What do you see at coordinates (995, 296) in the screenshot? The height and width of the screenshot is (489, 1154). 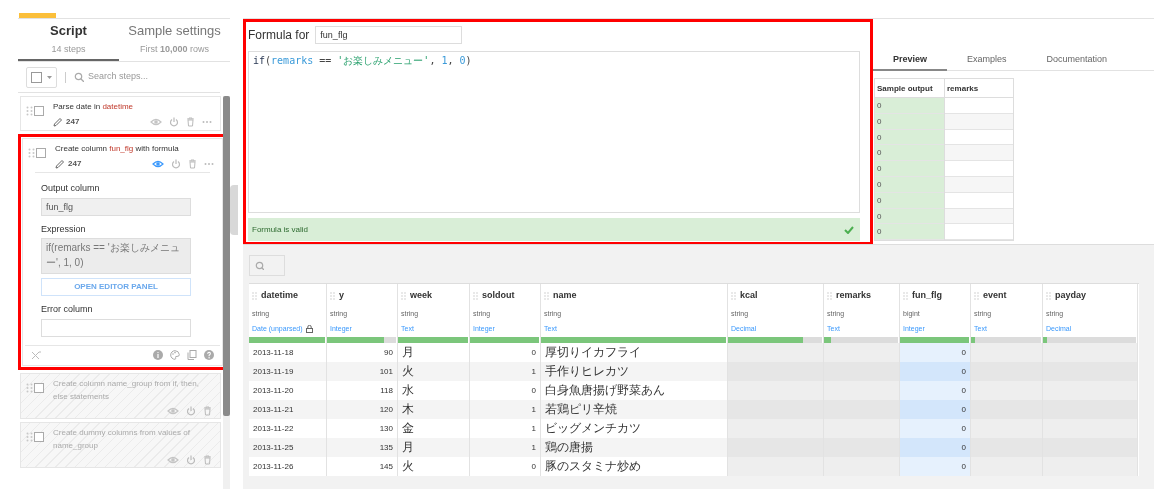 I see `column-name: event` at bounding box center [995, 296].